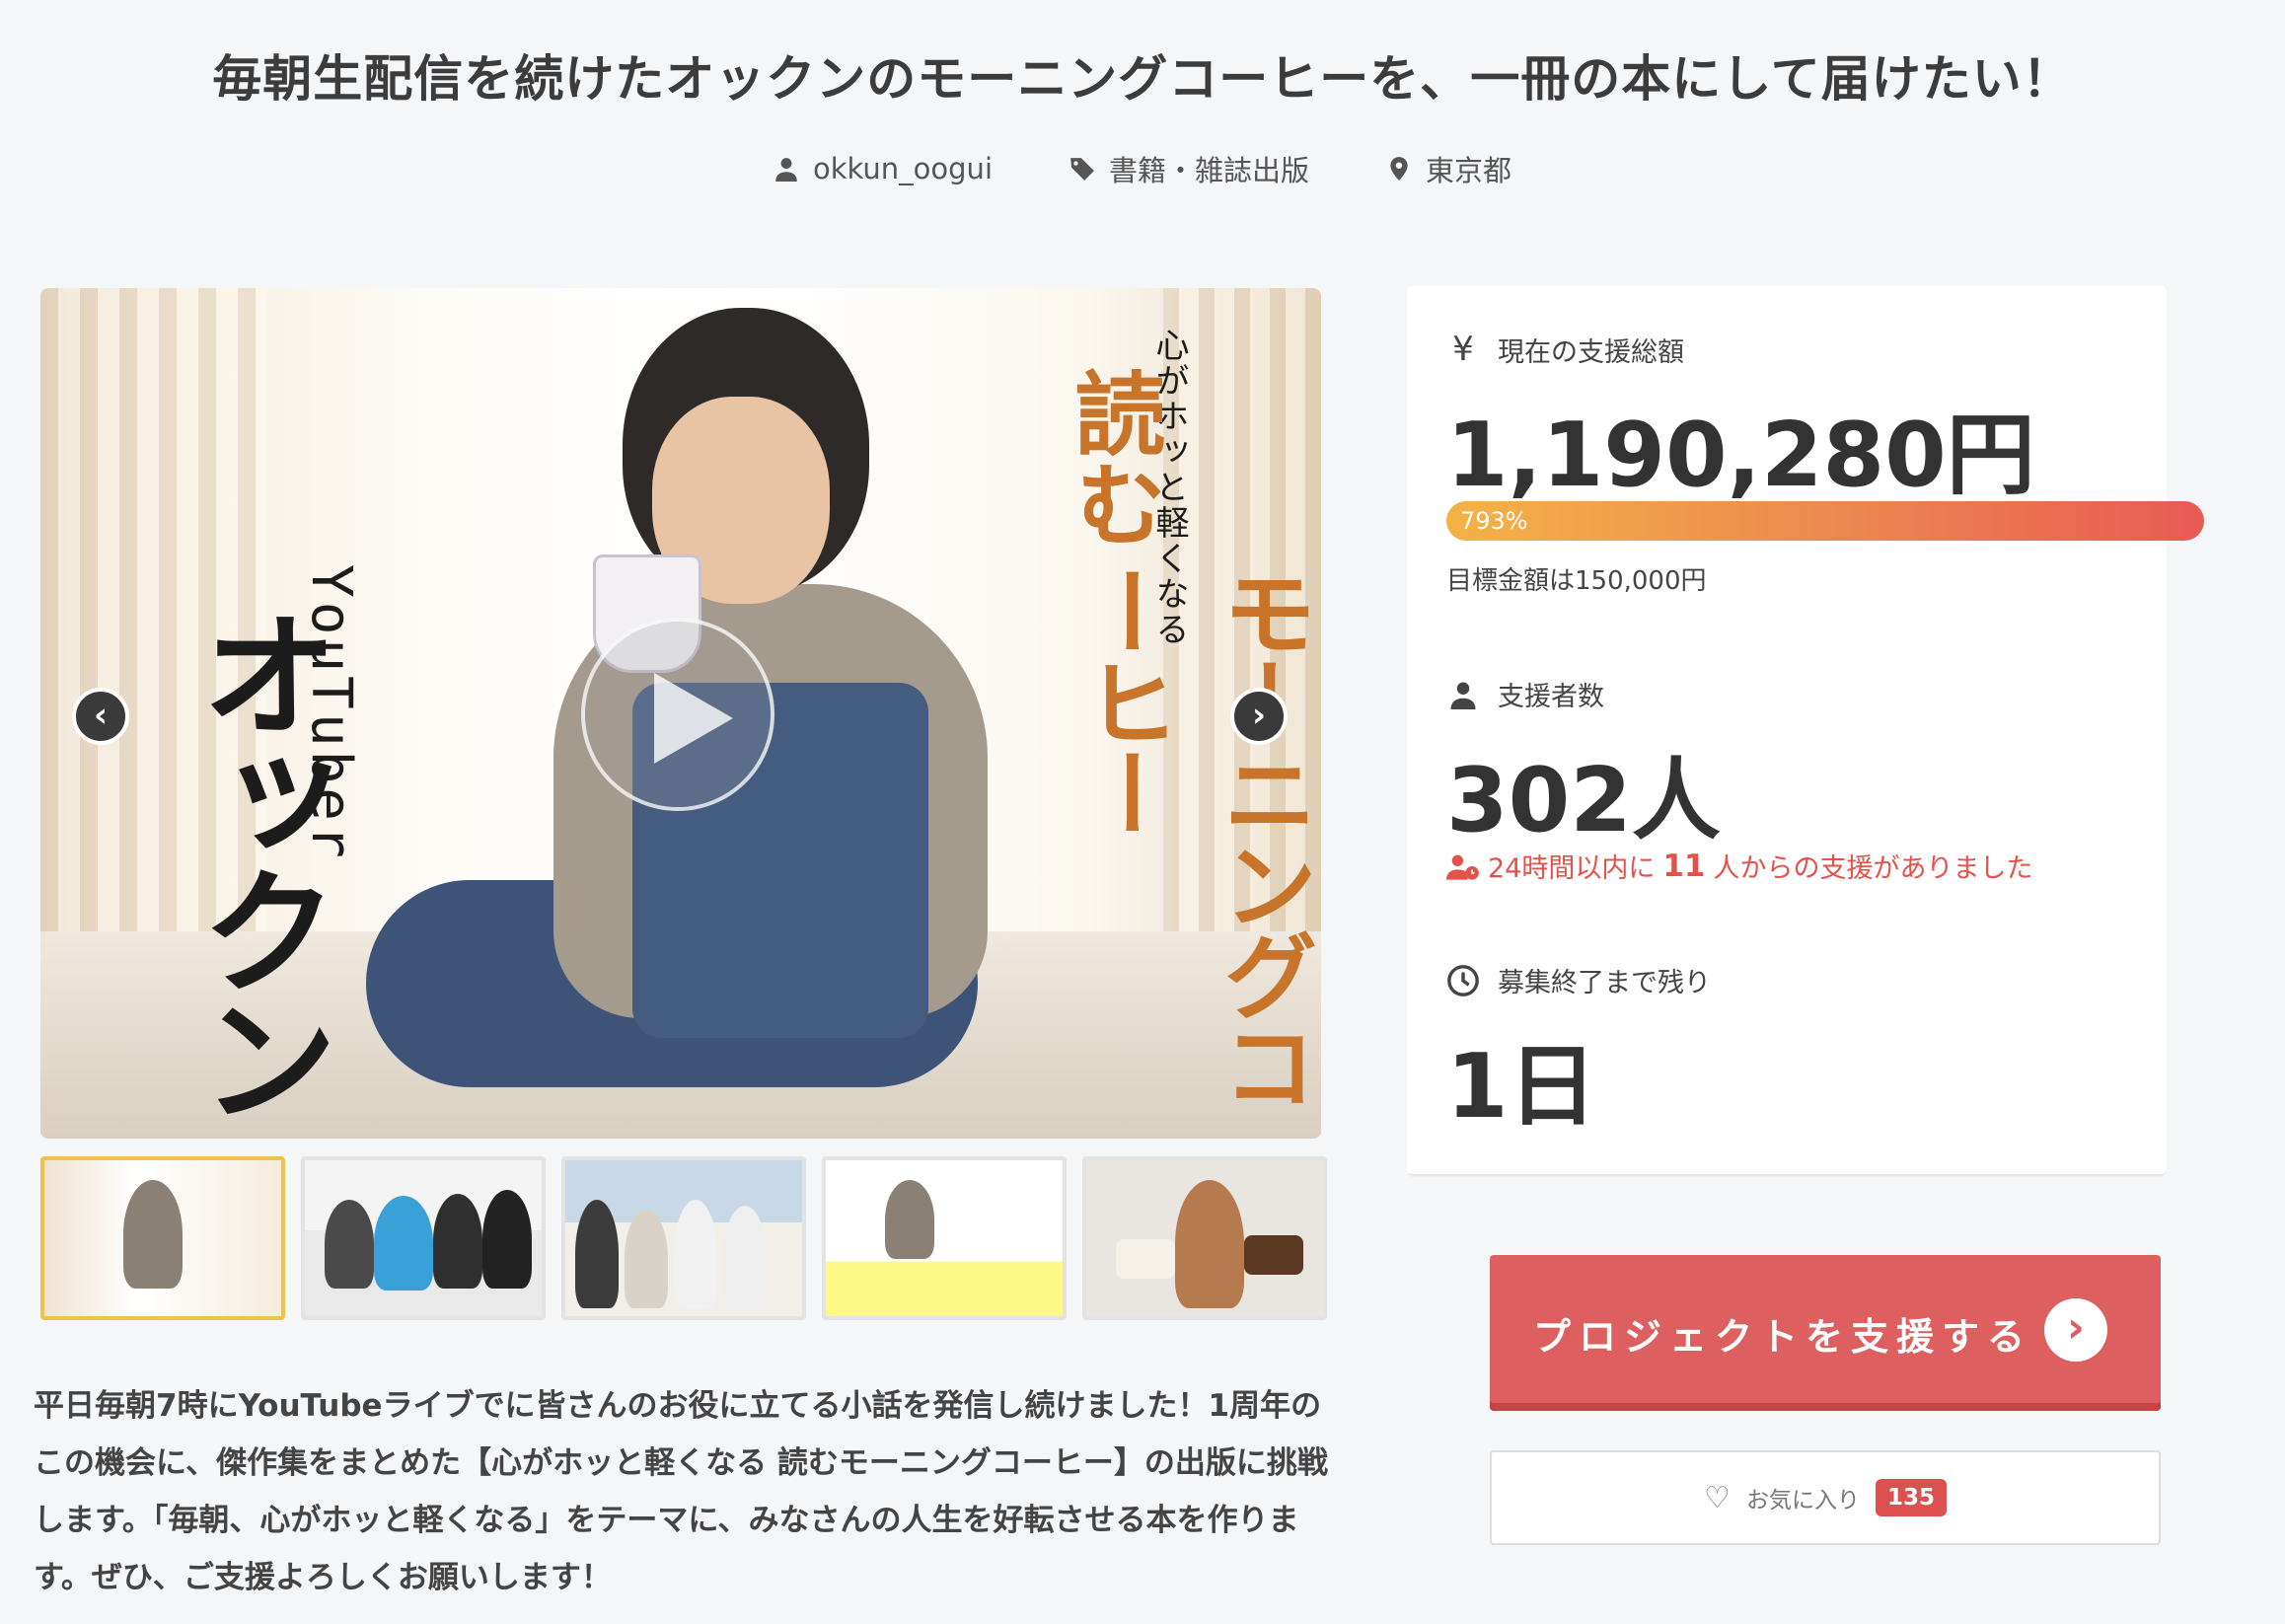  I want to click on project-meta: okkun_oogui 書籍・雑誌出版 東京都, so click(1142, 168).